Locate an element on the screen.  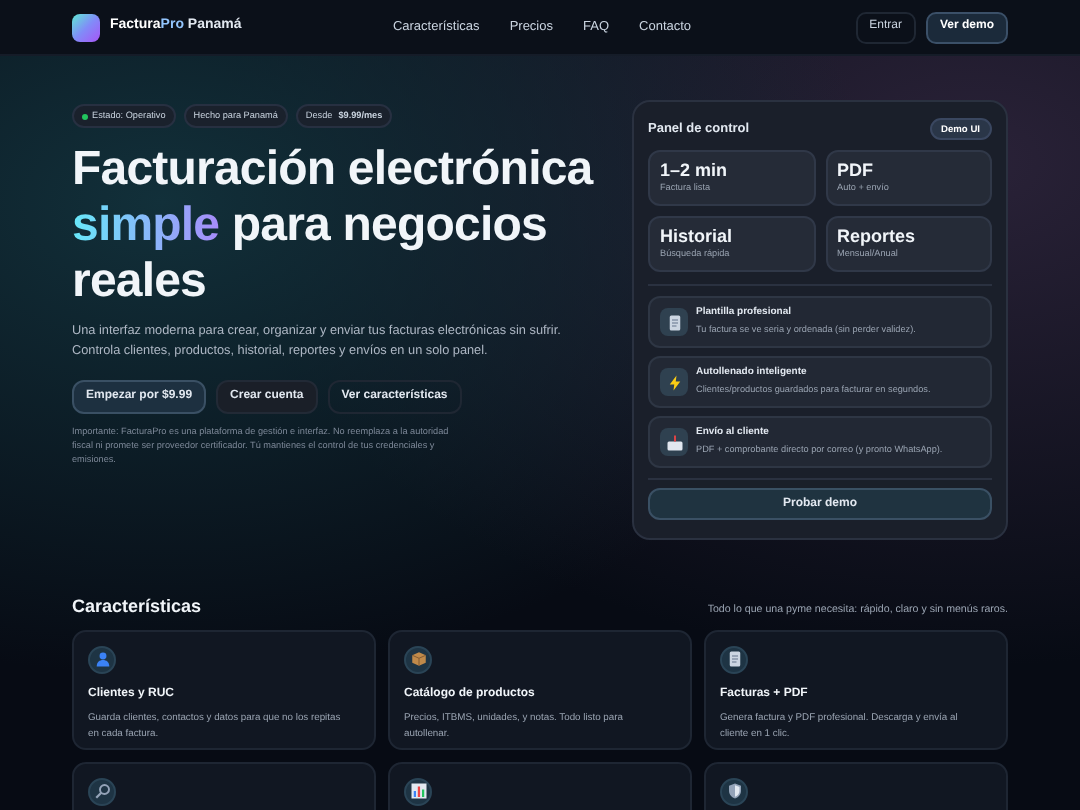
stat-value: 1–2 min is located at coordinates (695, 171).